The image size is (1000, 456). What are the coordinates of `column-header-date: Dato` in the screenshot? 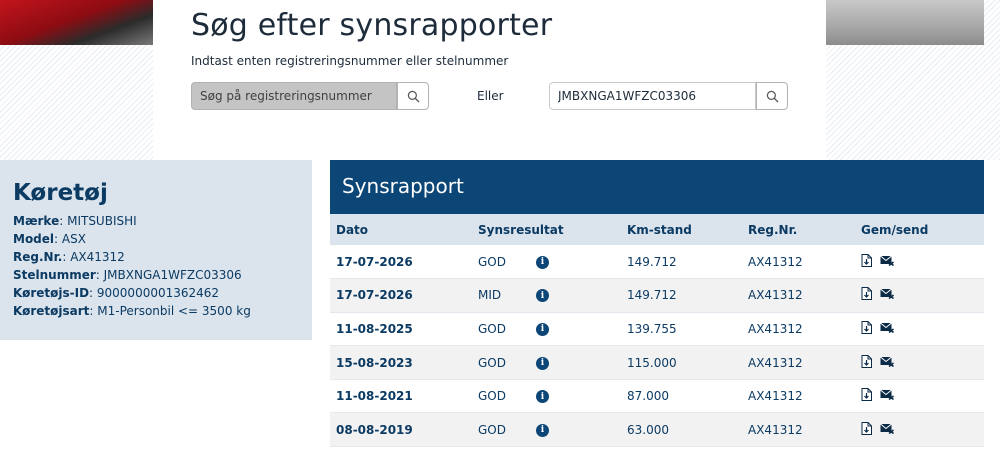 It's located at (401, 229).